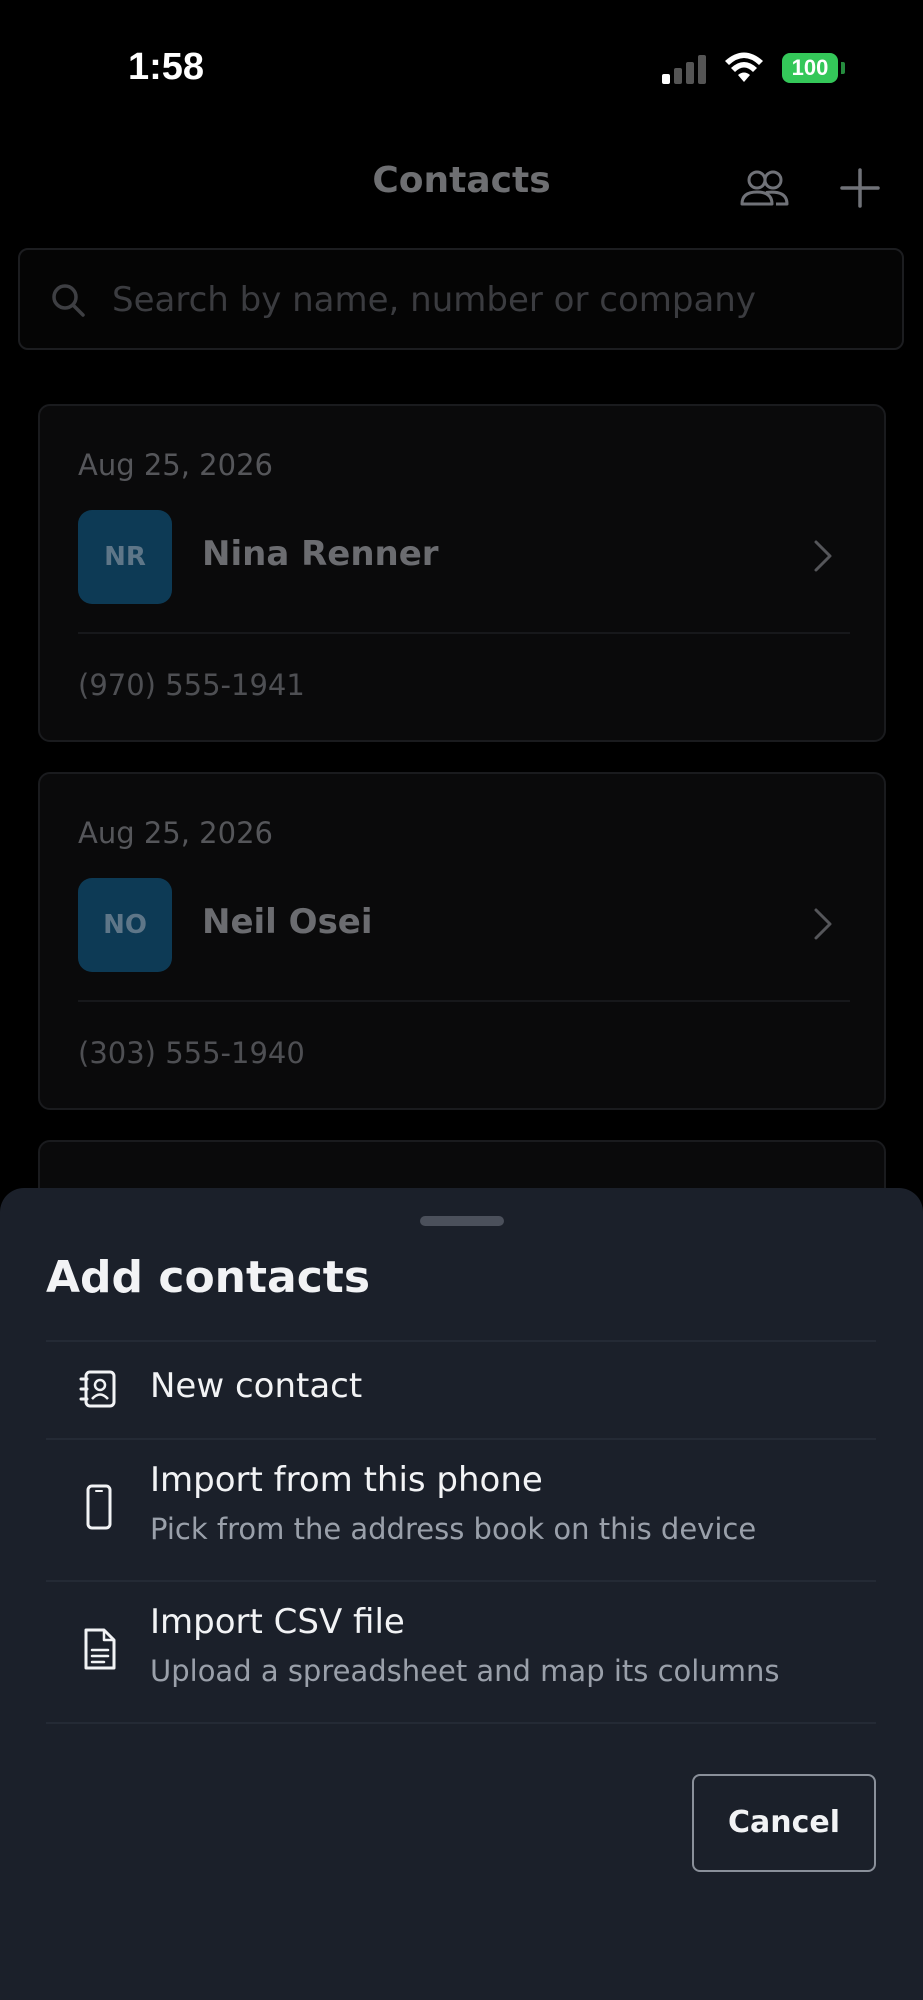  What do you see at coordinates (461, 1390) in the screenshot?
I see `new-contact-option: New contact` at bounding box center [461, 1390].